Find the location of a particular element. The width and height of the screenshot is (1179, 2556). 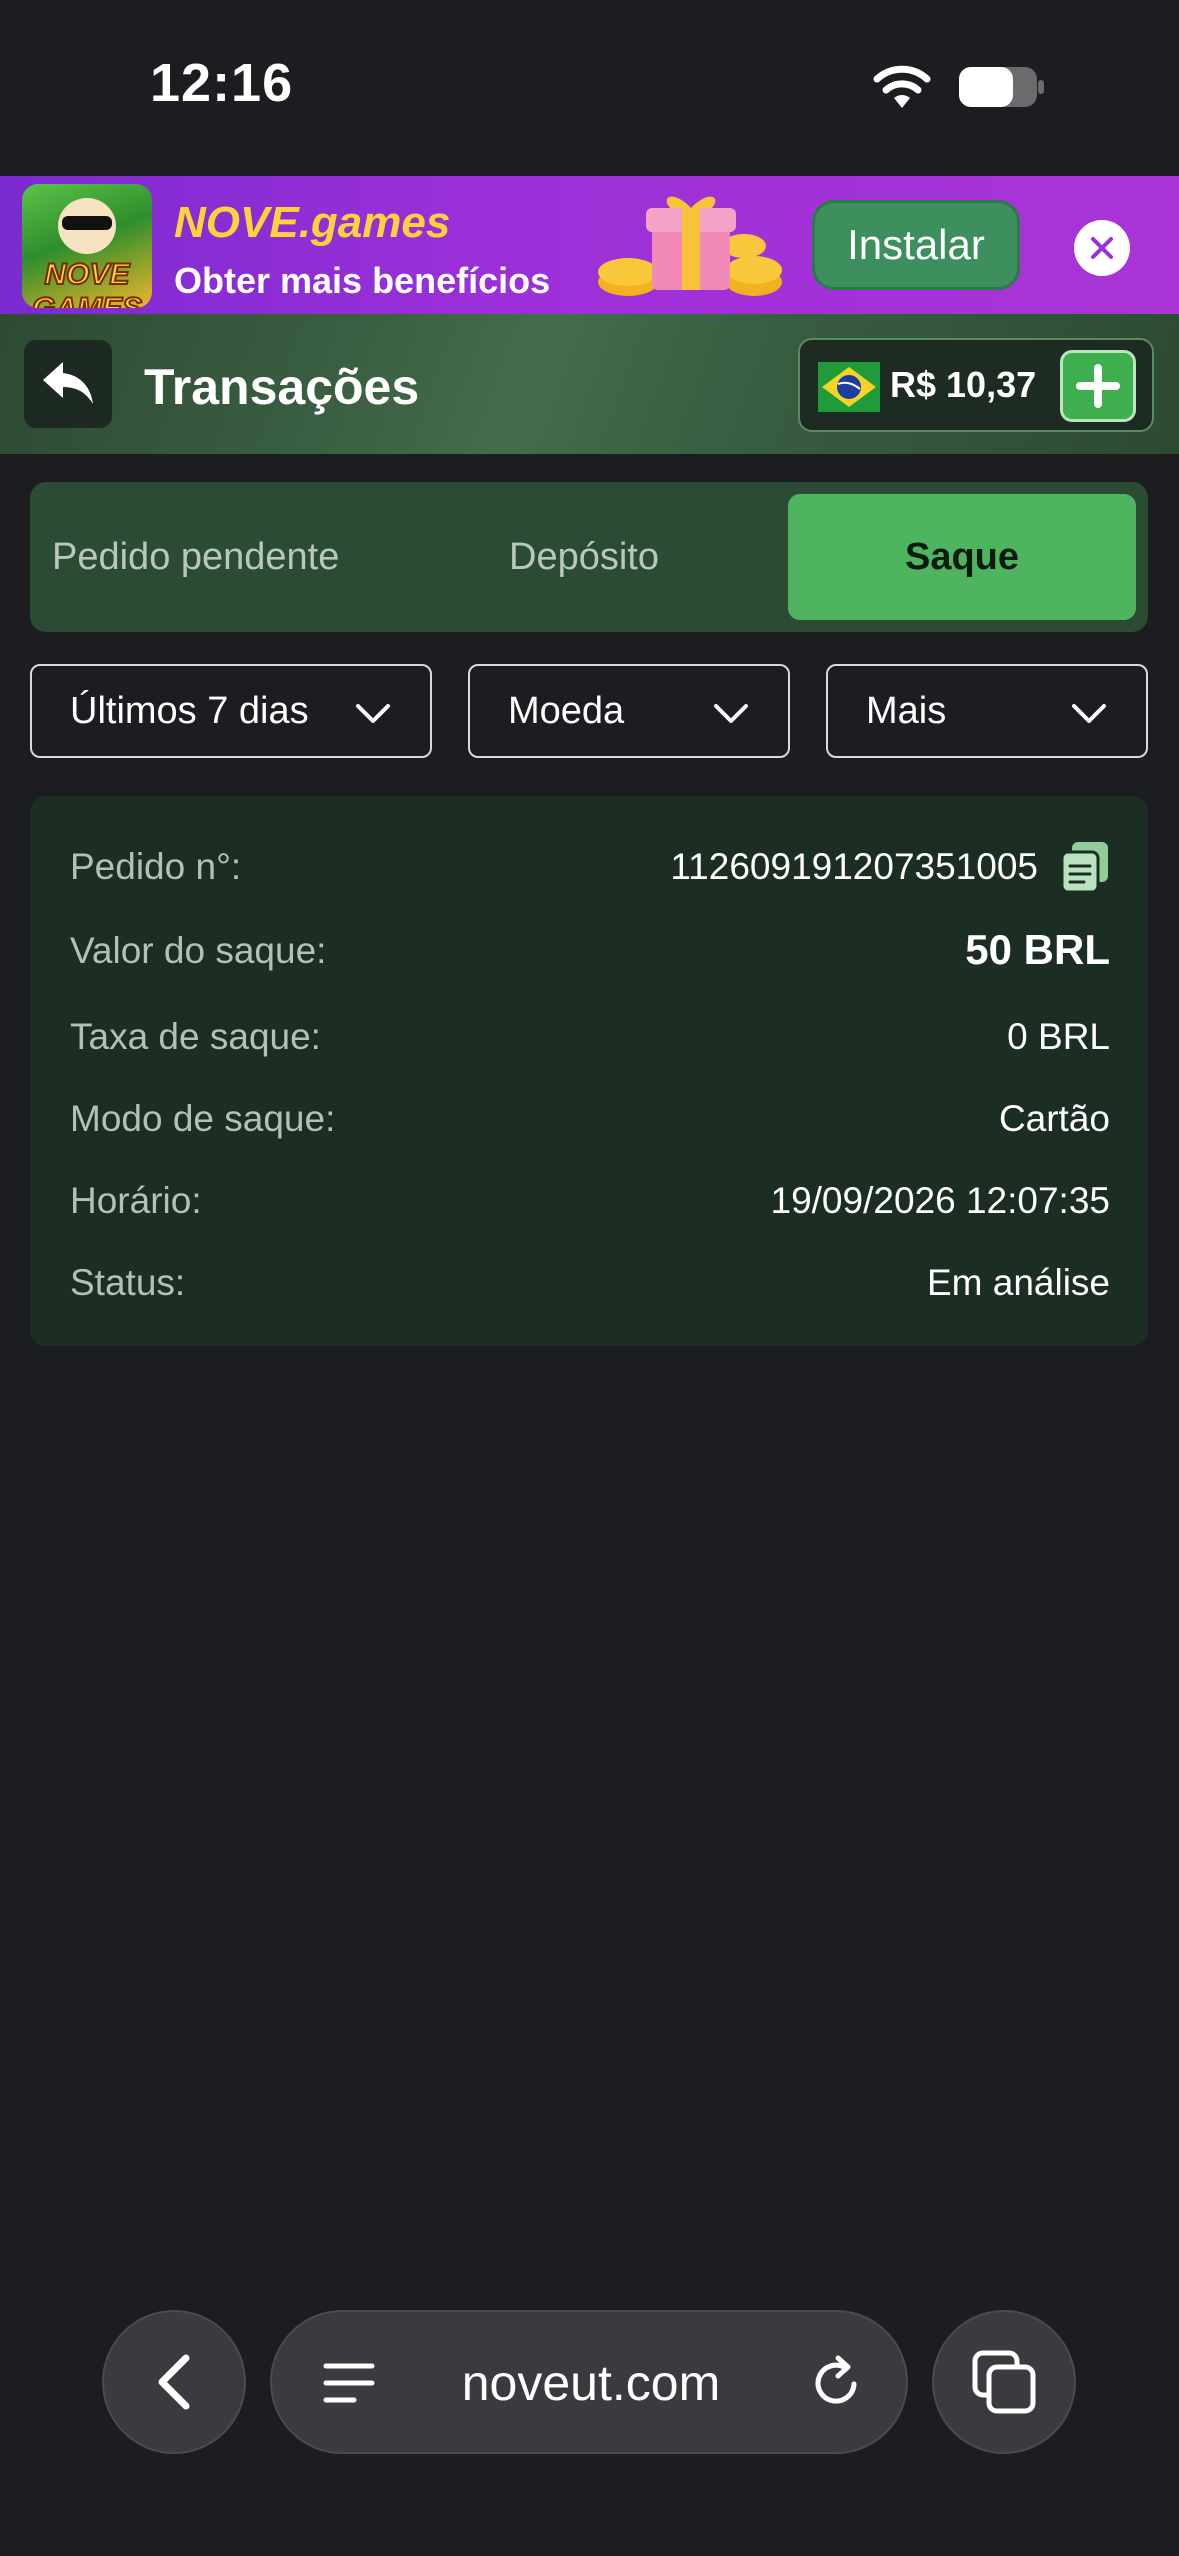

status-bar: 12:16 is located at coordinates (589, 88).